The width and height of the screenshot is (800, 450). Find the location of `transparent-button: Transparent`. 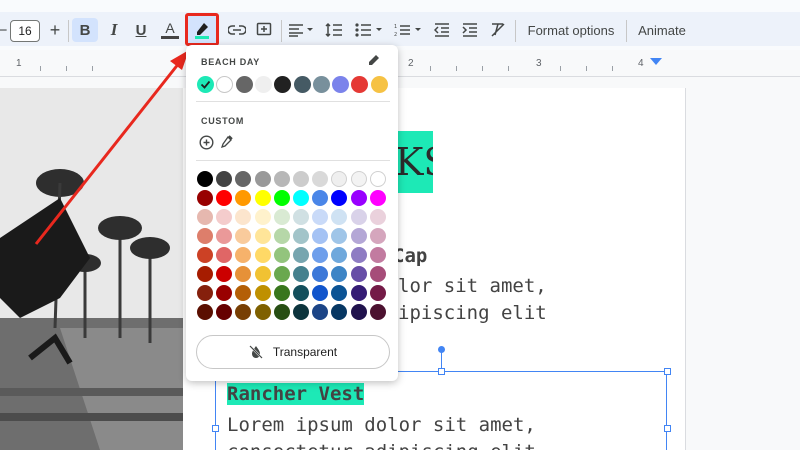

transparent-button: Transparent is located at coordinates (293, 352).